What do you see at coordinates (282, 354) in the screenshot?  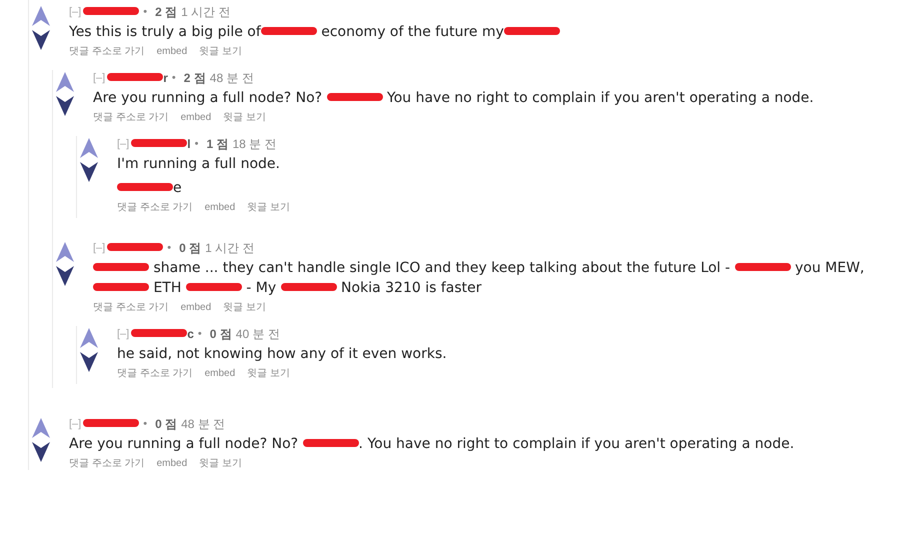 I see `comment-text: he said, not knowing how any of it even works.` at bounding box center [282, 354].